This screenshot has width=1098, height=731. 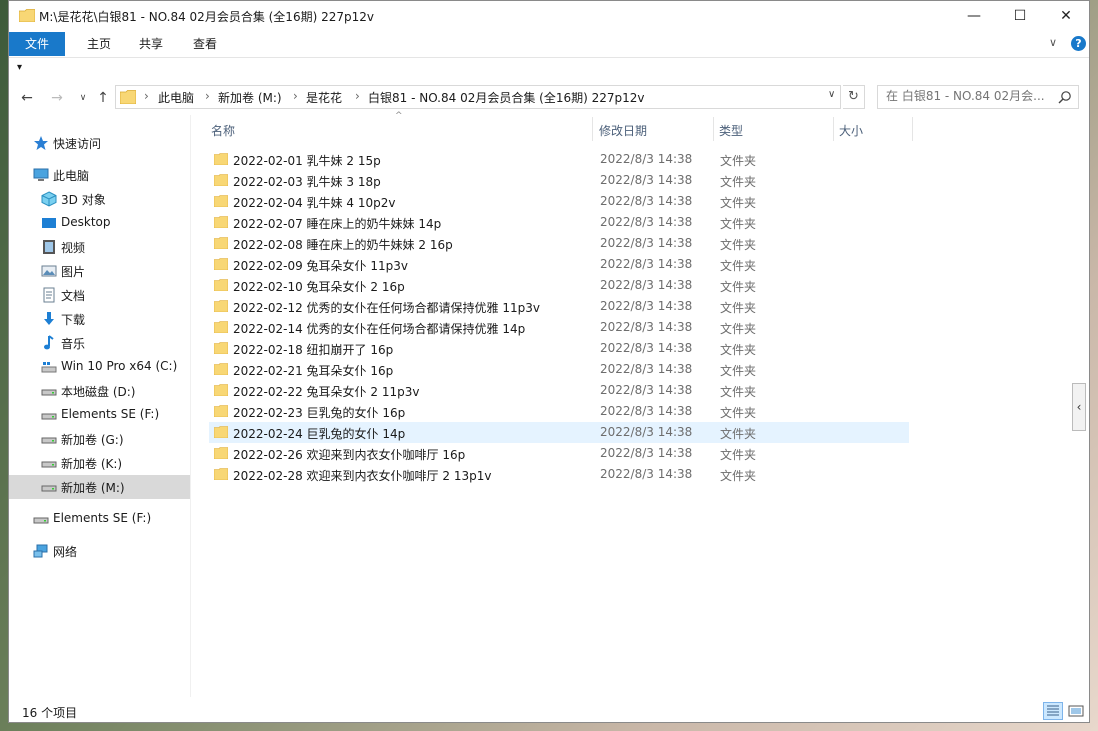 I want to click on nav-item-label: 快速访问, so click(x=77, y=144).